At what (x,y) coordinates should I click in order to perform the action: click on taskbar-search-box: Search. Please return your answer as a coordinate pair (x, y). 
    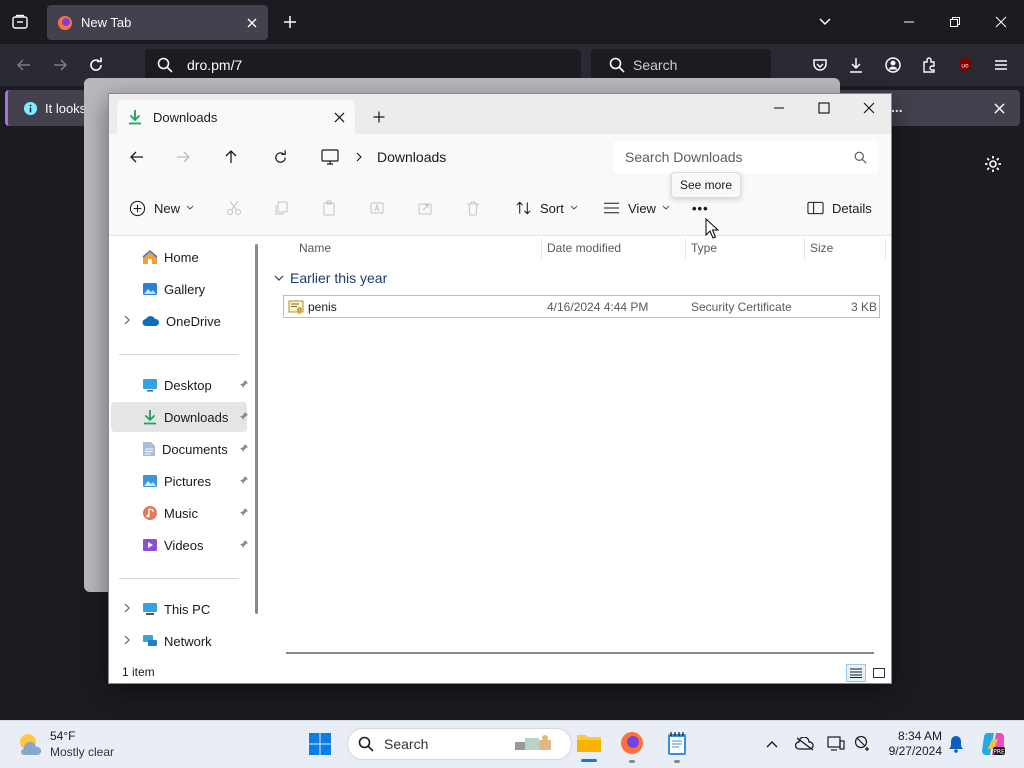
    Looking at the image, I should click on (459, 744).